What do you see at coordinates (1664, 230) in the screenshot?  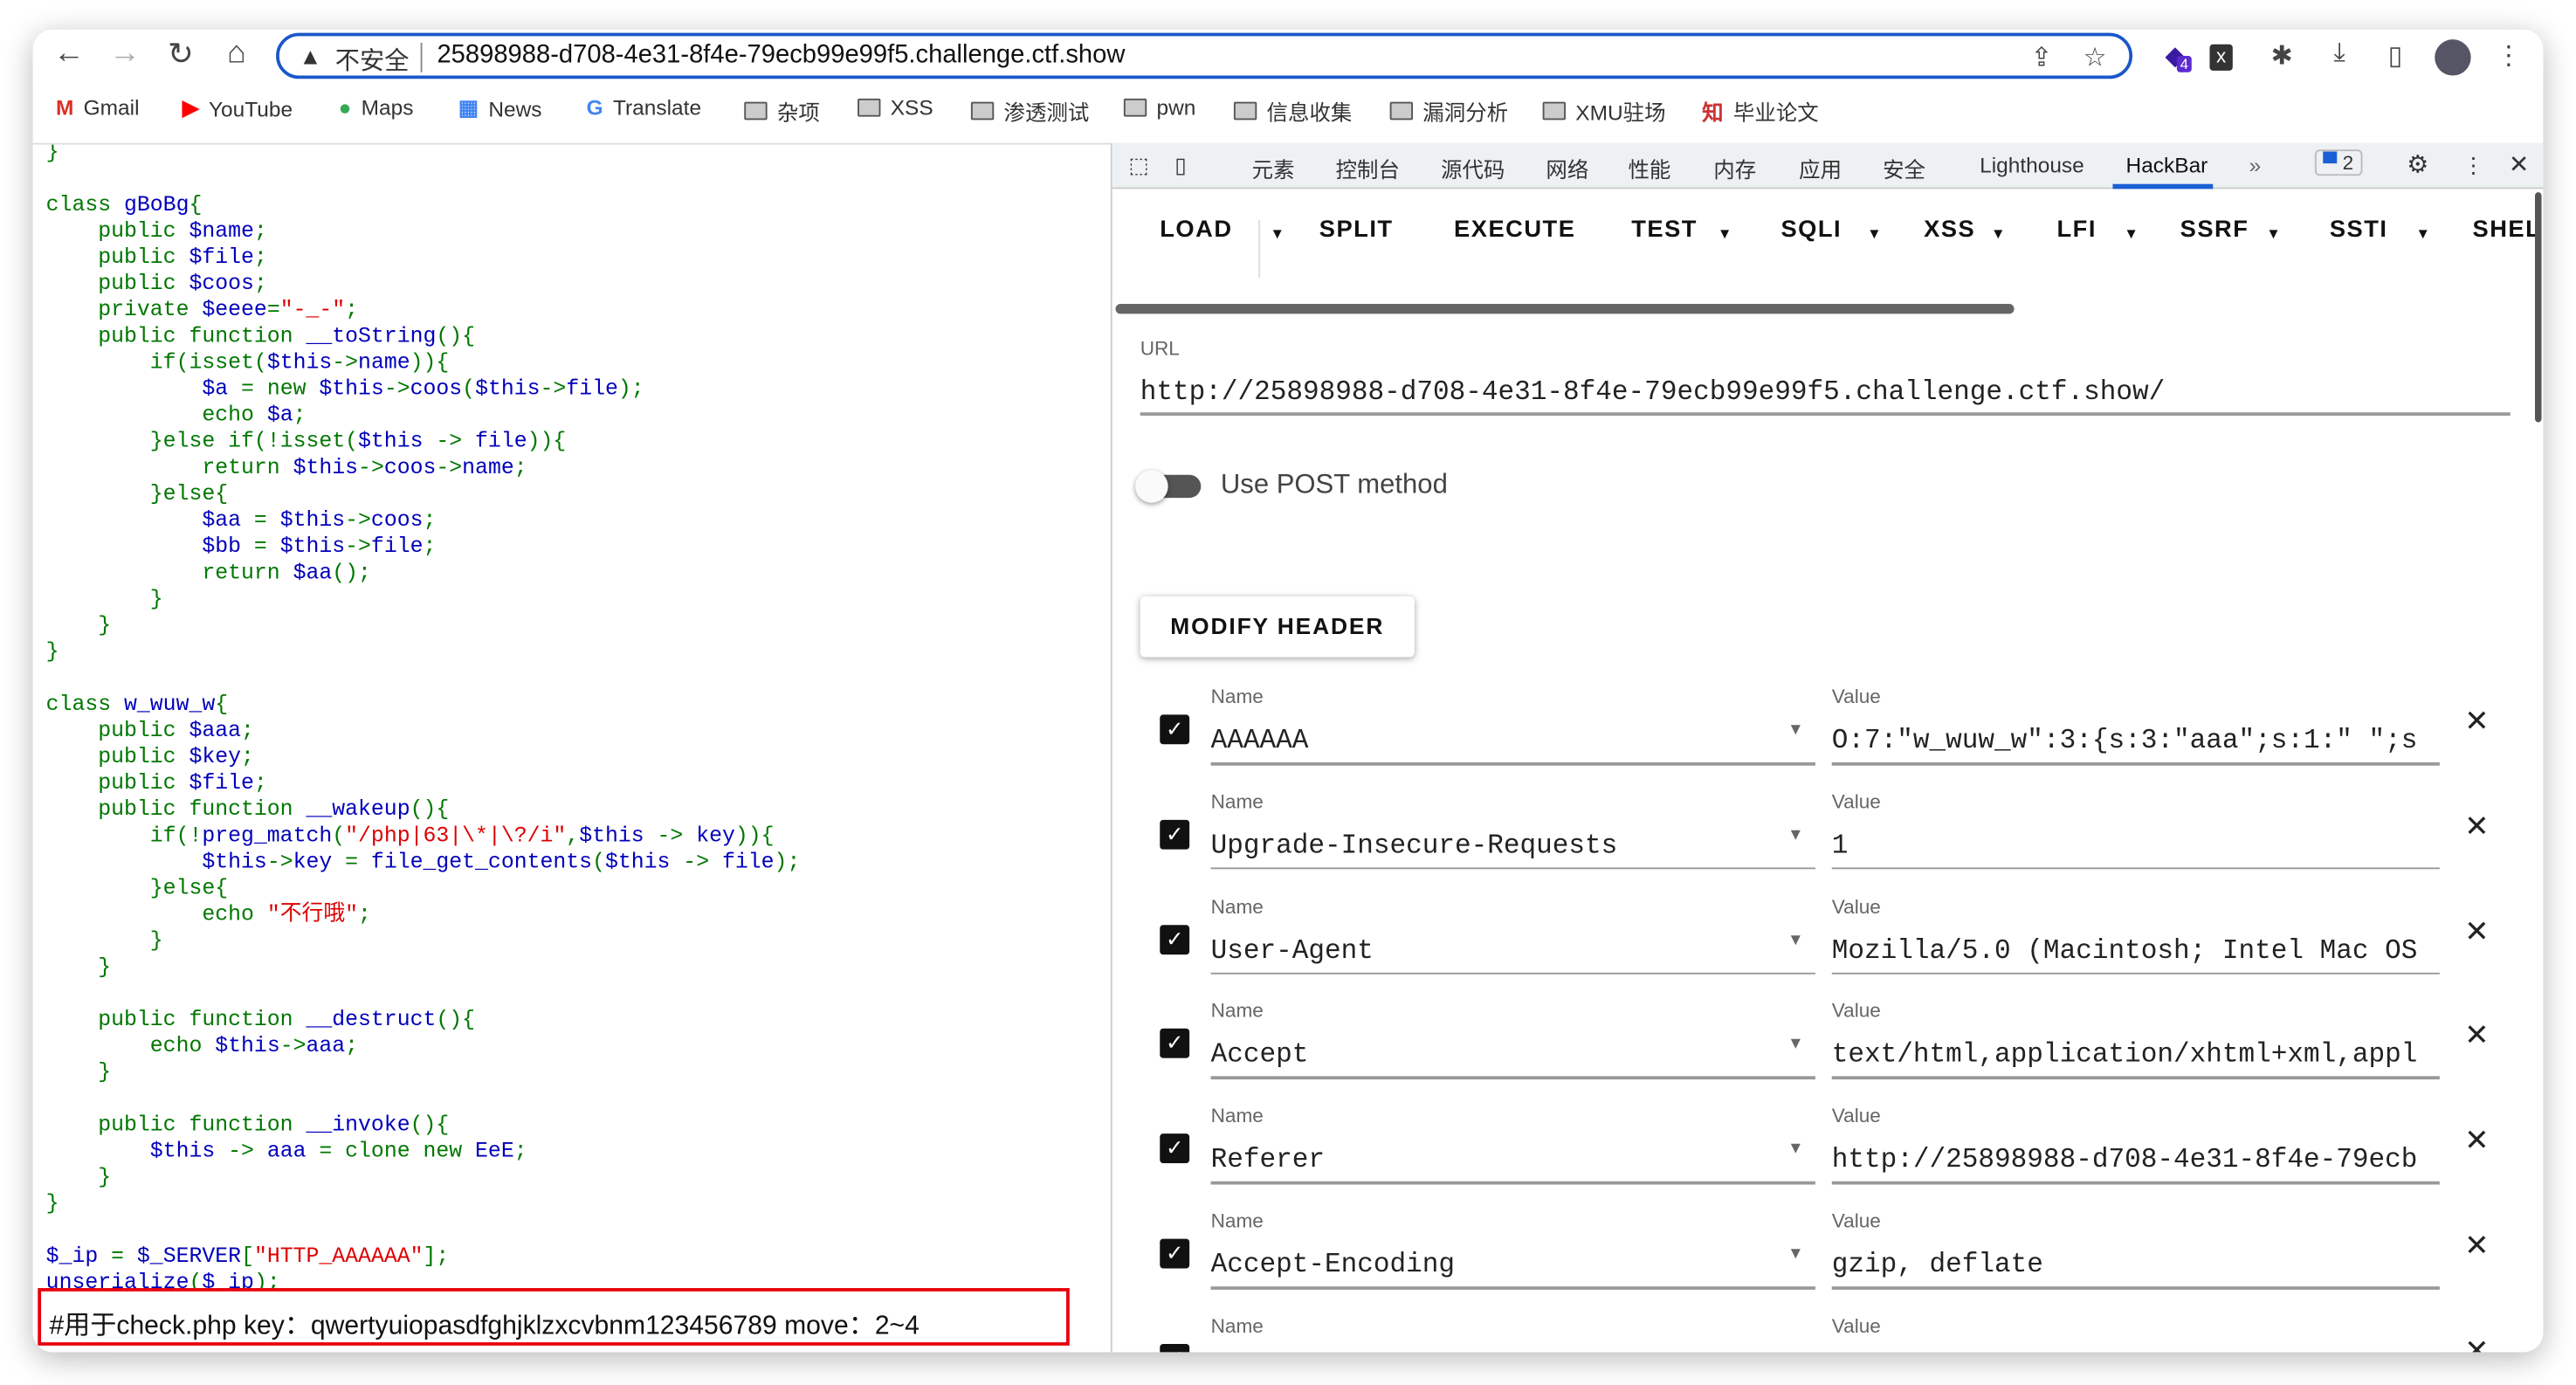 I see `hackbar-test-button: TEST` at bounding box center [1664, 230].